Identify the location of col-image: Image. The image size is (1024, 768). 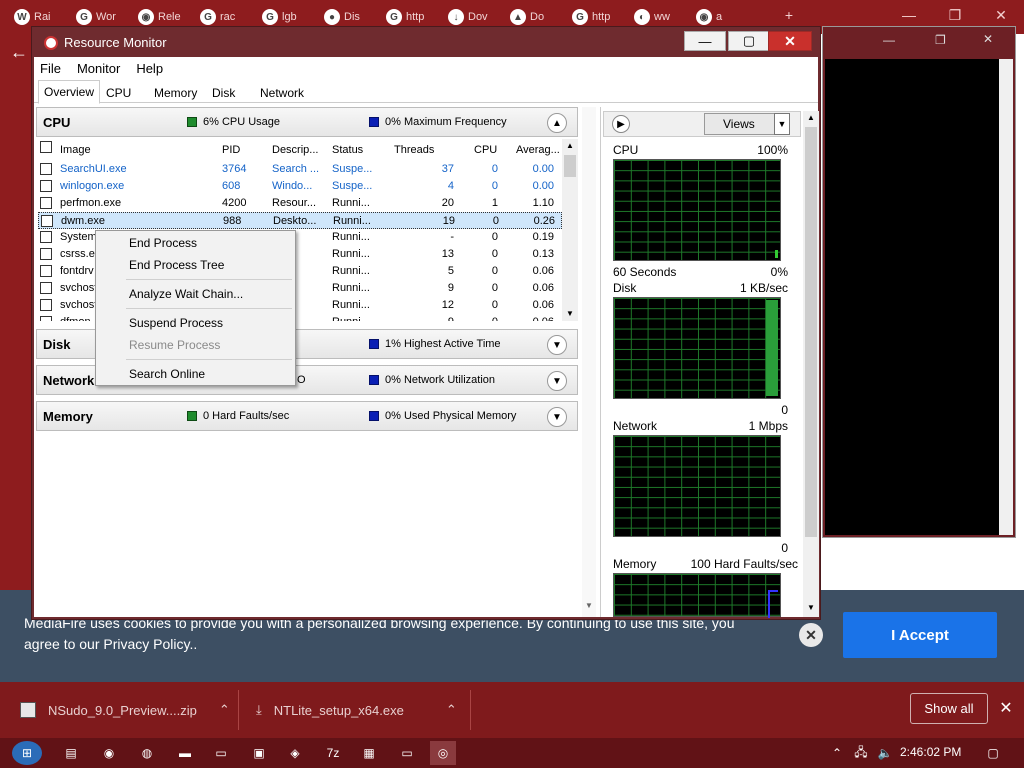
(75, 150).